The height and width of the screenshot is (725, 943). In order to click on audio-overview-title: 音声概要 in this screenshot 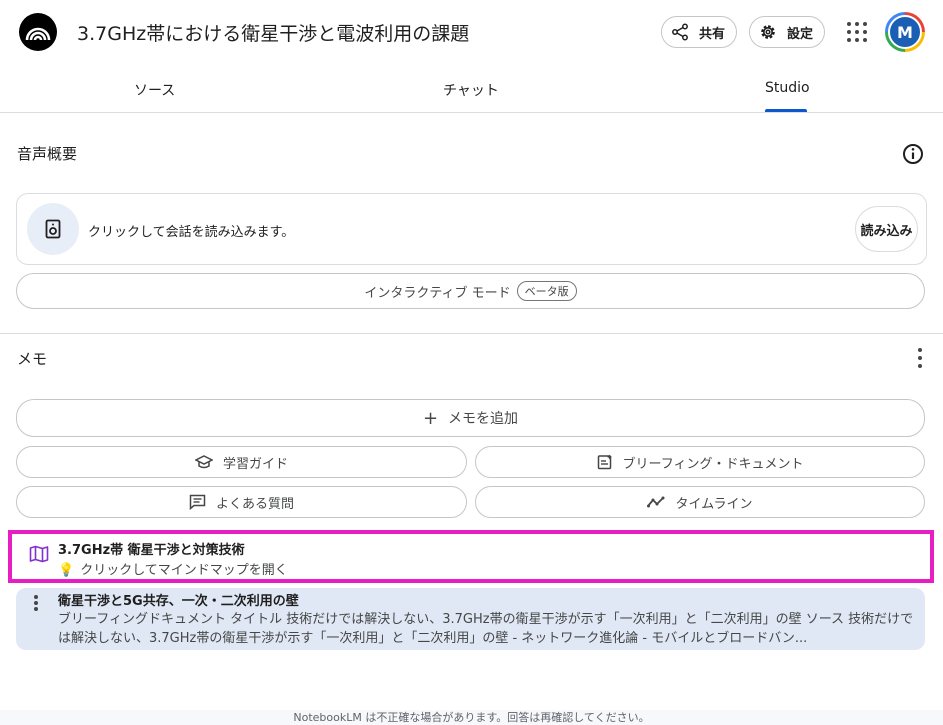, I will do `click(47, 154)`.